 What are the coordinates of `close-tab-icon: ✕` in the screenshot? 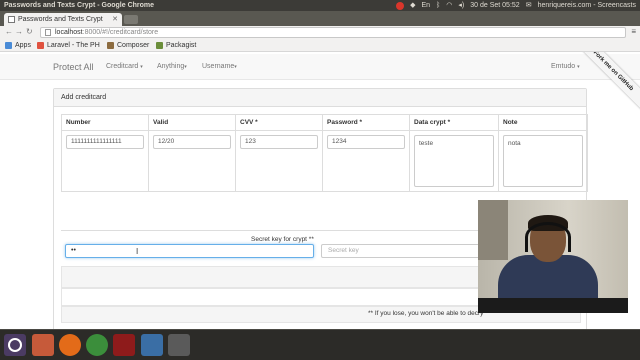 It's located at (115, 19).